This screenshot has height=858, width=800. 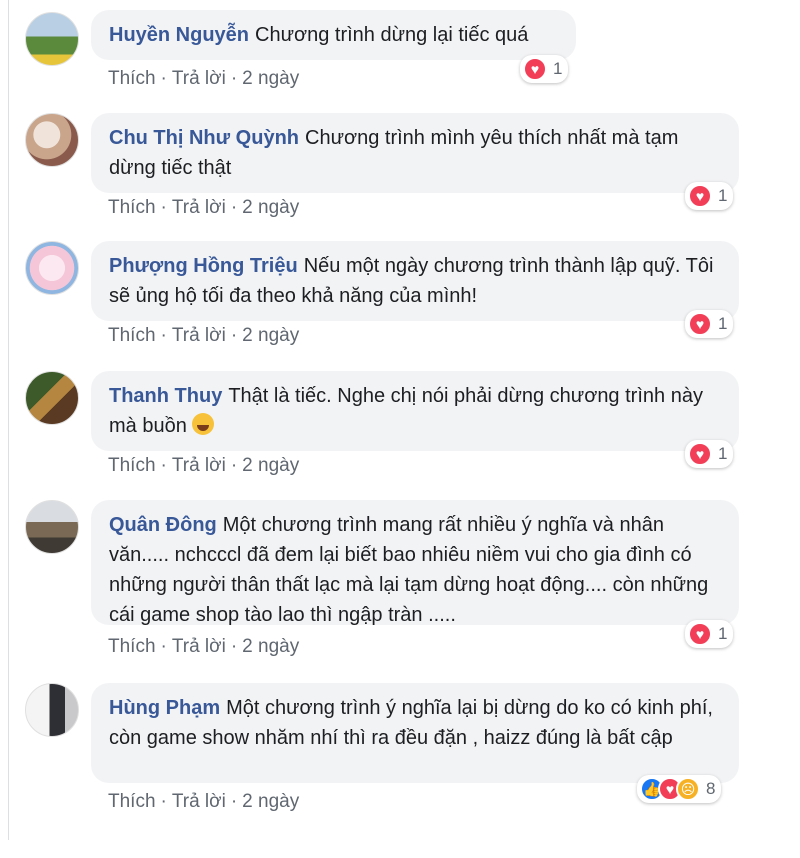 I want to click on crying-laughing-emoji, so click(x=203, y=424).